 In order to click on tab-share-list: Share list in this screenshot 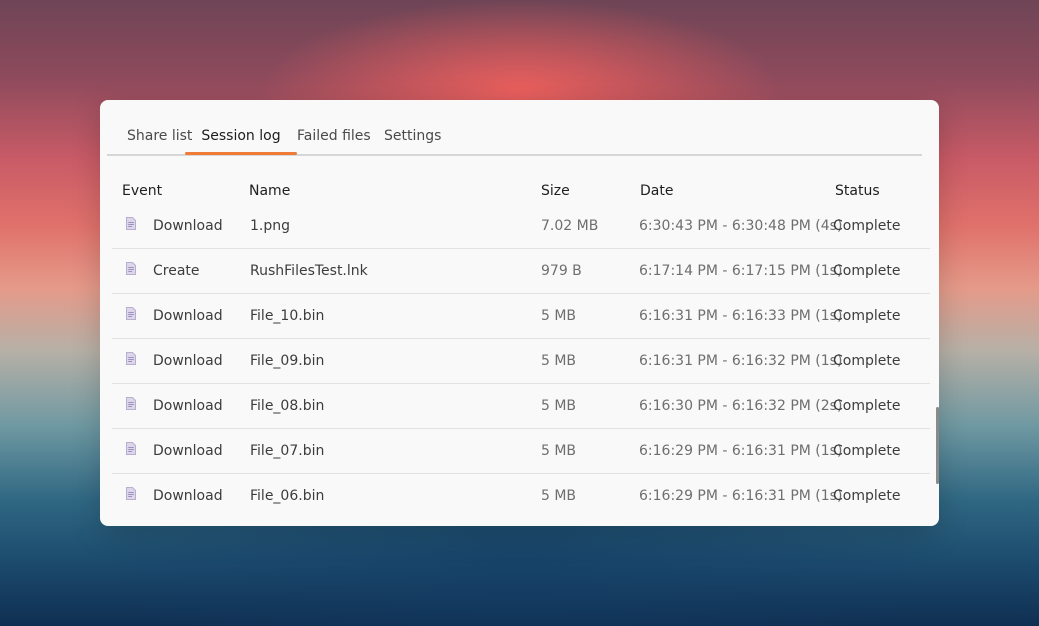, I will do `click(159, 136)`.